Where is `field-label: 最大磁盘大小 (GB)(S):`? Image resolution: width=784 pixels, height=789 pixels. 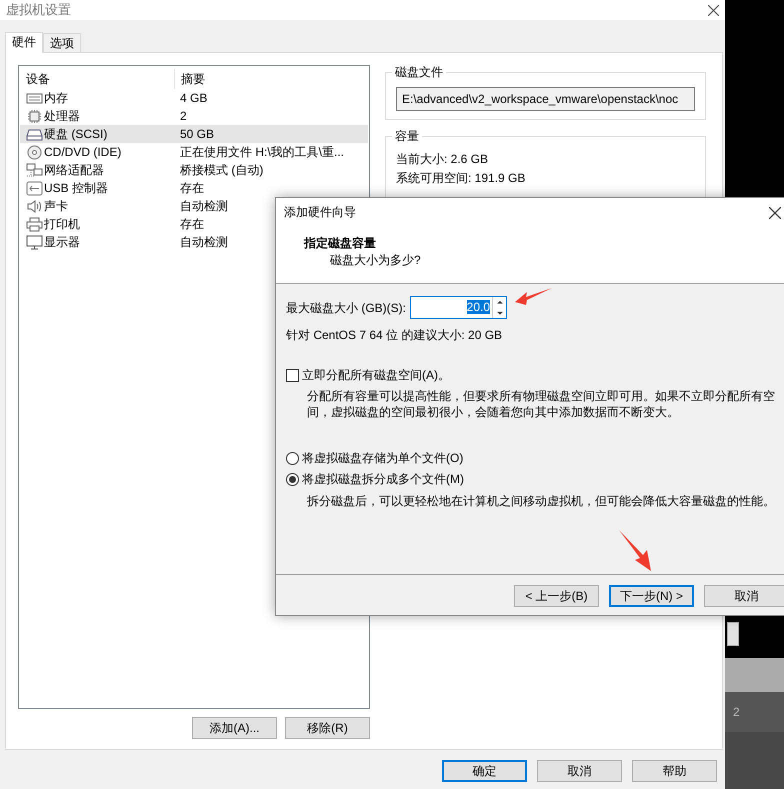
field-label: 最大磁盘大小 (GB)(S): is located at coordinates (346, 308).